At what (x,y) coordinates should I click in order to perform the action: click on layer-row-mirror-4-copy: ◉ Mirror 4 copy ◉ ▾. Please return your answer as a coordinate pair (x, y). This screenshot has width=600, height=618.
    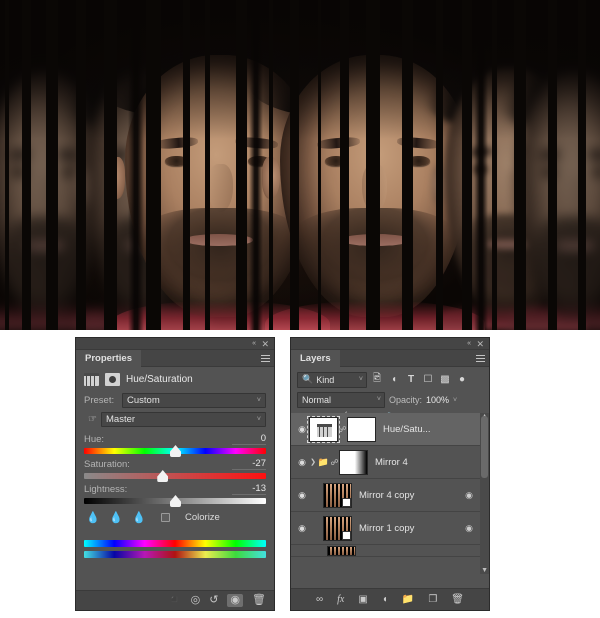
    Looking at the image, I should click on (390, 495).